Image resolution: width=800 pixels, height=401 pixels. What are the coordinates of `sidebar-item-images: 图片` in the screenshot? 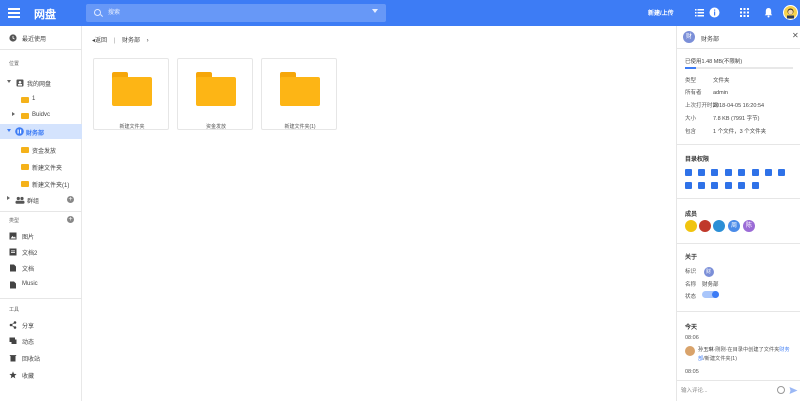 It's located at (41, 235).